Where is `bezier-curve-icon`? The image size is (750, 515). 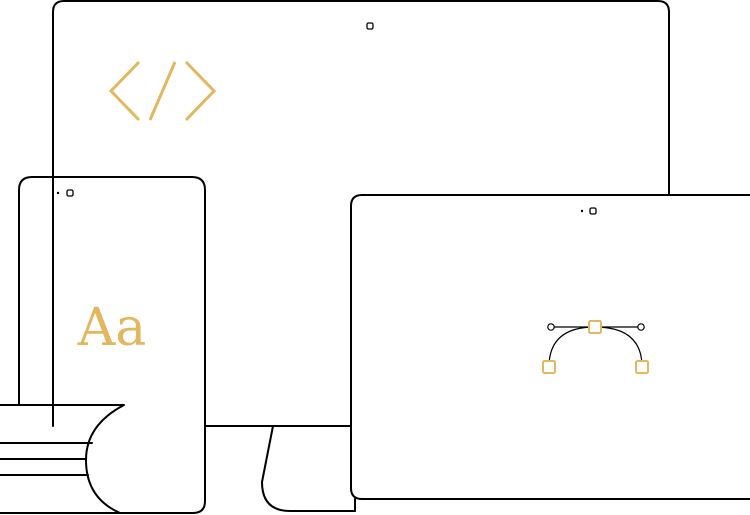 bezier-curve-icon is located at coordinates (595, 347).